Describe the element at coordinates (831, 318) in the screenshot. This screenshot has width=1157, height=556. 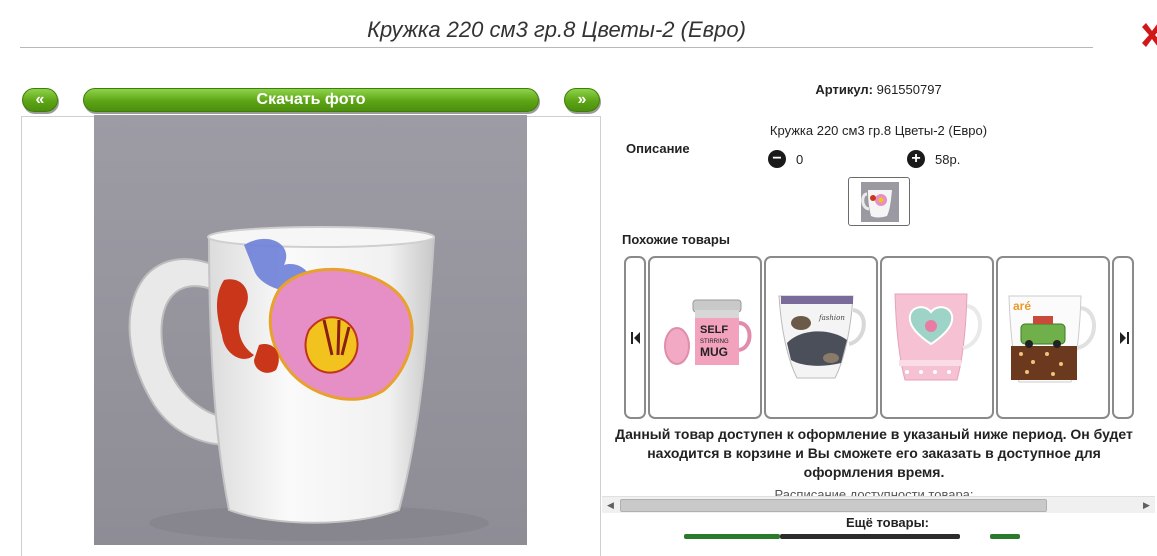
I see `svg-text: fashion` at that location.